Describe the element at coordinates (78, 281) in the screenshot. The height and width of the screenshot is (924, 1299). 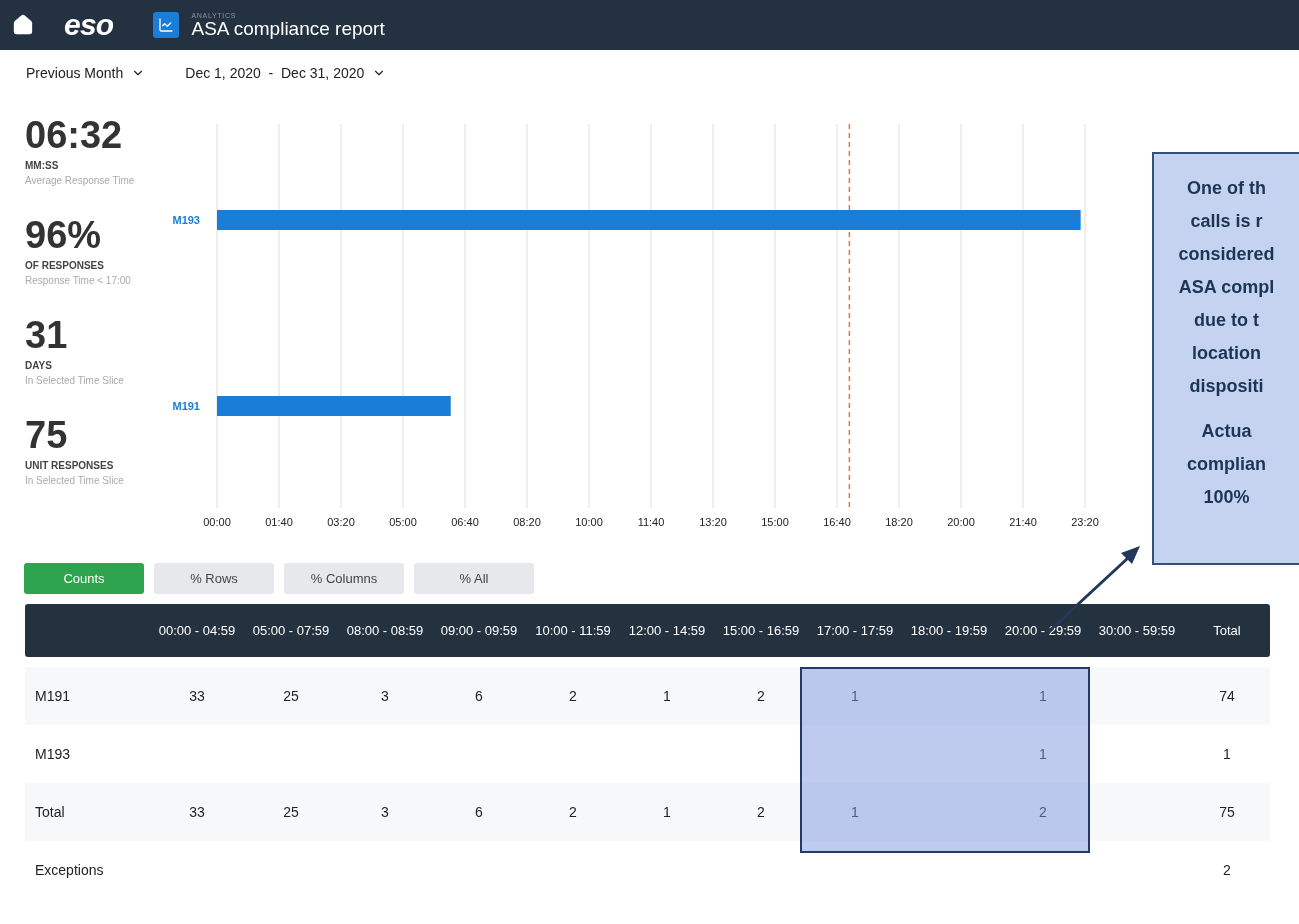
I see `stat-caption: Response Time < 17:00` at that location.